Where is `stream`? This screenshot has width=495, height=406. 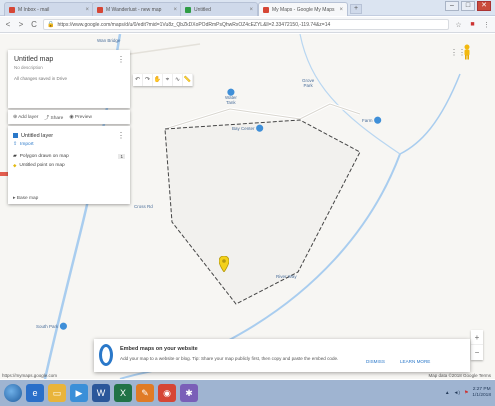
stream is located at coordinates (430, 114).